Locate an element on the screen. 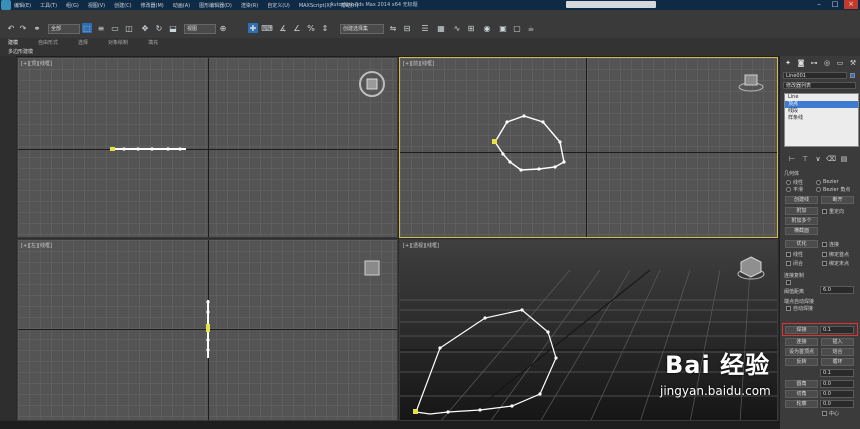 The width and height of the screenshot is (860, 429). snap-toggle-icon: ∡ is located at coordinates (283, 28).